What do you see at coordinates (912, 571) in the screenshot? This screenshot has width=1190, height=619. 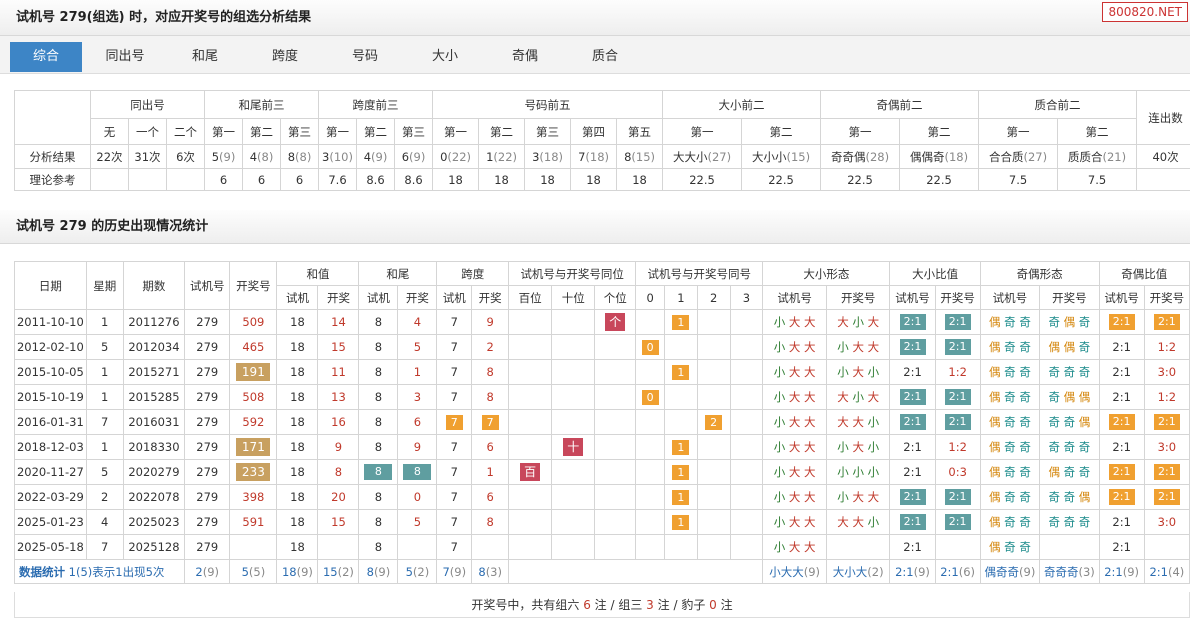 I see `stats-cell: 2:1(9)` at bounding box center [912, 571].